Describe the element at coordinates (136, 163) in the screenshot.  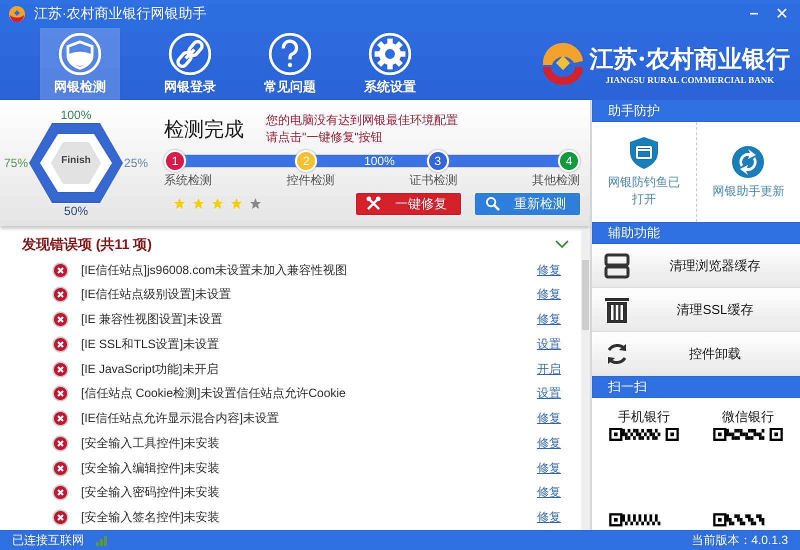
I see `gauge-label: 25%` at that location.